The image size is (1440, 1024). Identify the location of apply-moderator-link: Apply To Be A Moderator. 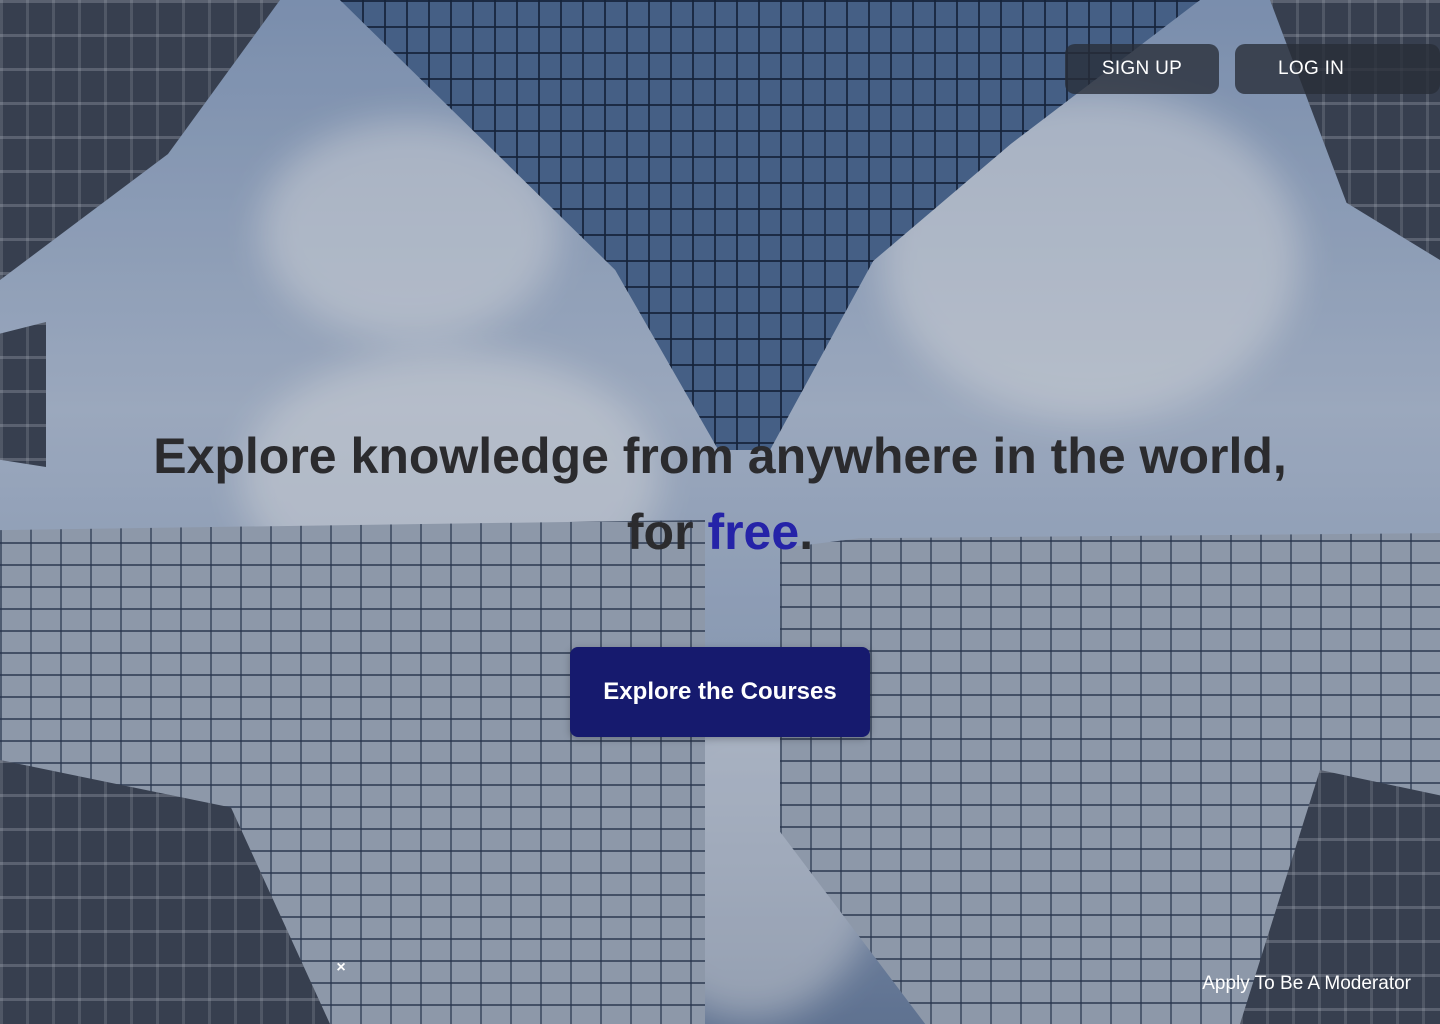
(1306, 984).